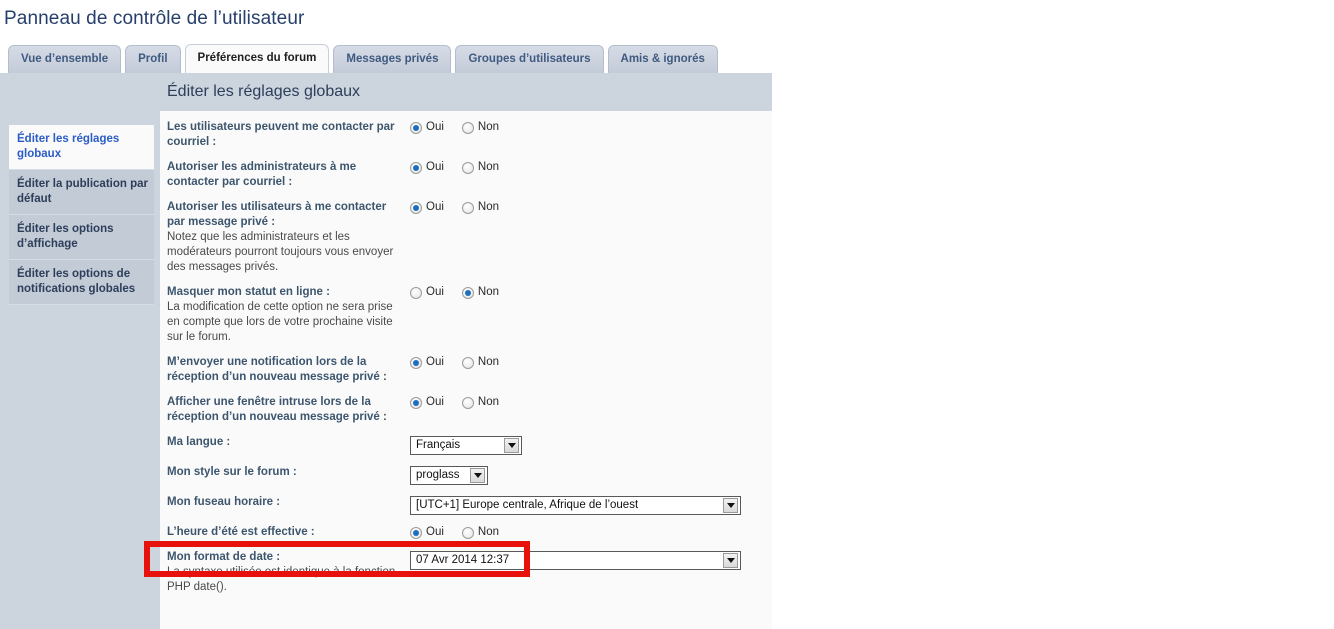 The height and width of the screenshot is (629, 1334). What do you see at coordinates (224, 502) in the screenshot?
I see `setting-label: Mon fuseau horaire :` at bounding box center [224, 502].